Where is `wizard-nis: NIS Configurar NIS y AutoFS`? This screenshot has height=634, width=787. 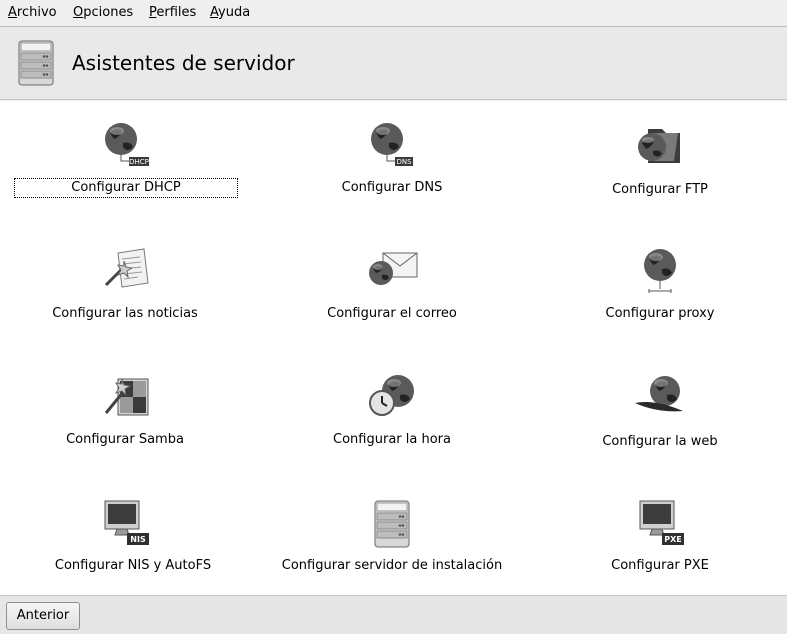 wizard-nis: NIS Configurar NIS y AutoFS is located at coordinates (125, 537).